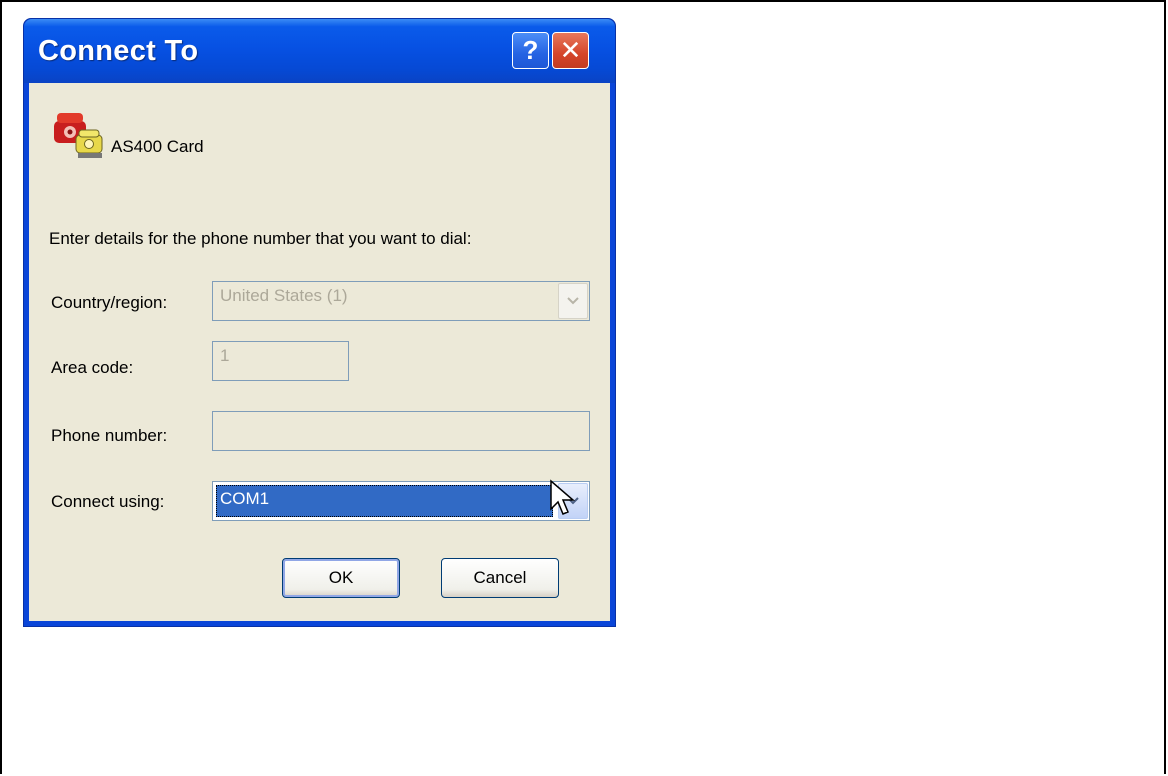  Describe the element at coordinates (108, 501) in the screenshot. I see `connect-using-label: Connect using:` at that location.